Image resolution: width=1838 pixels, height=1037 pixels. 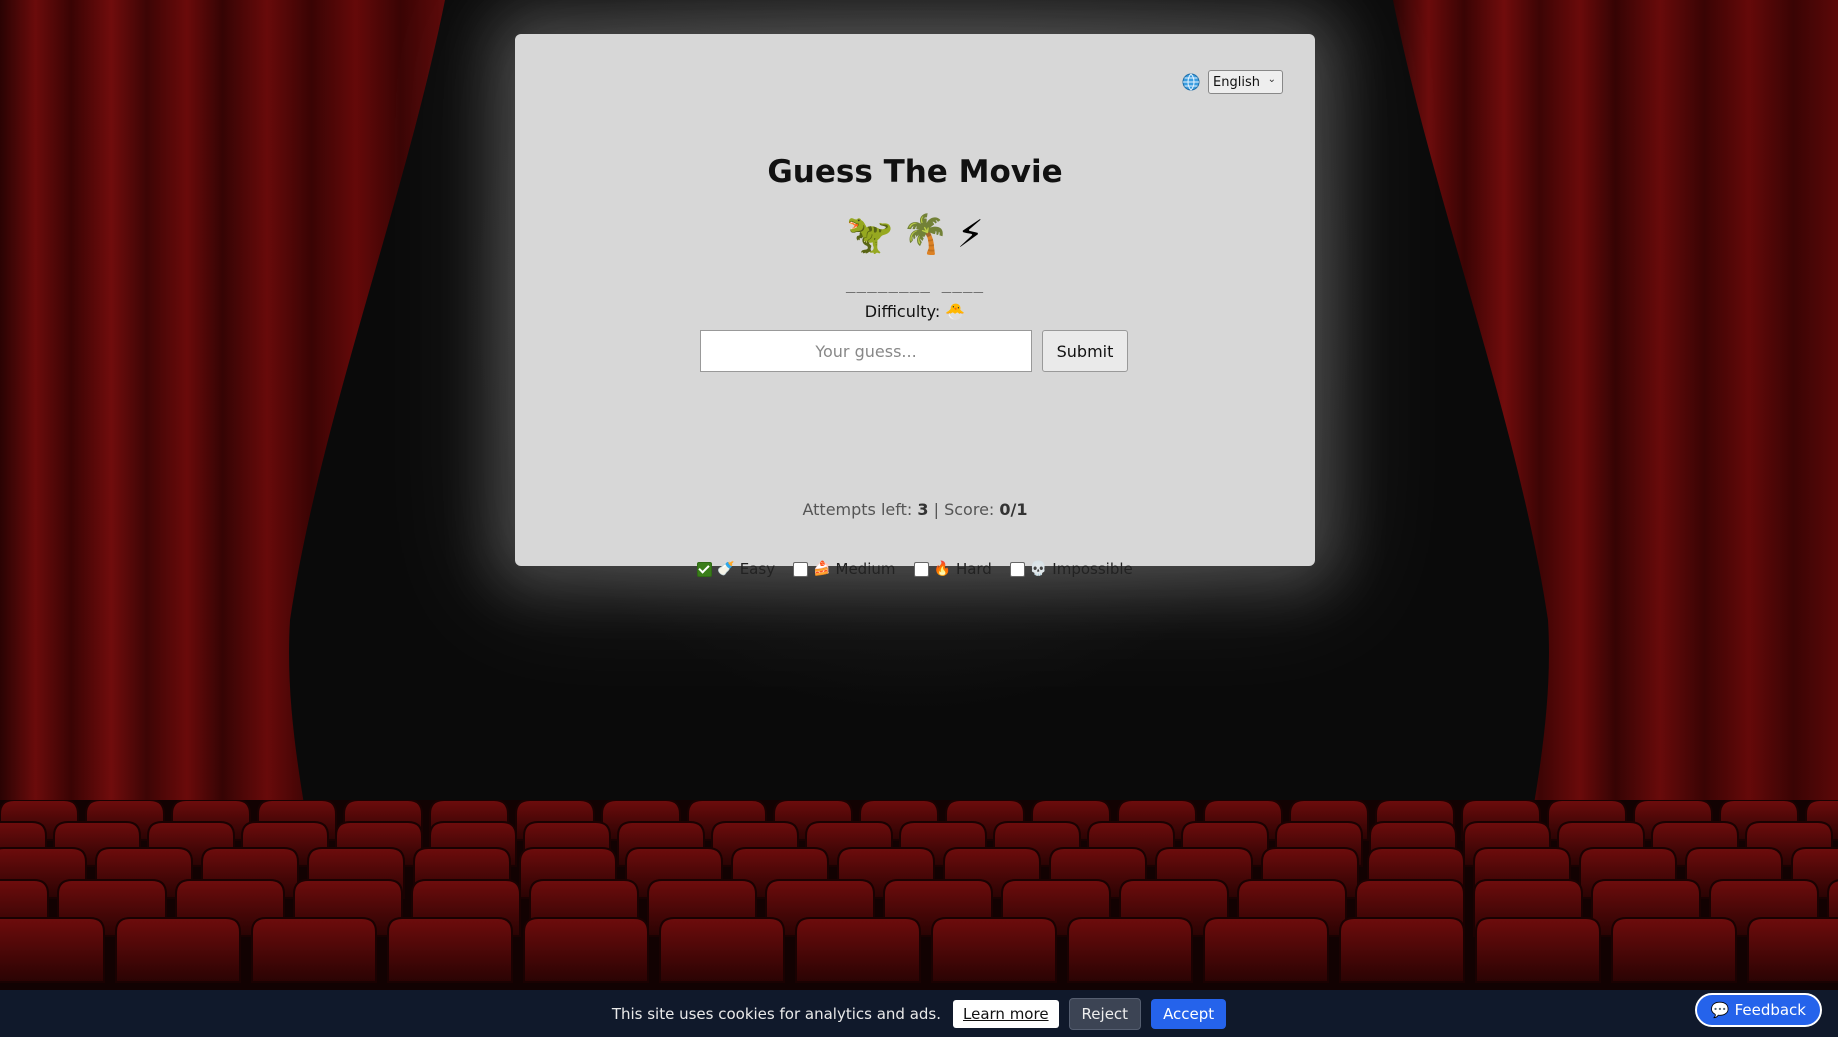 What do you see at coordinates (969, 509) in the screenshot?
I see `score-label: Score:` at bounding box center [969, 509].